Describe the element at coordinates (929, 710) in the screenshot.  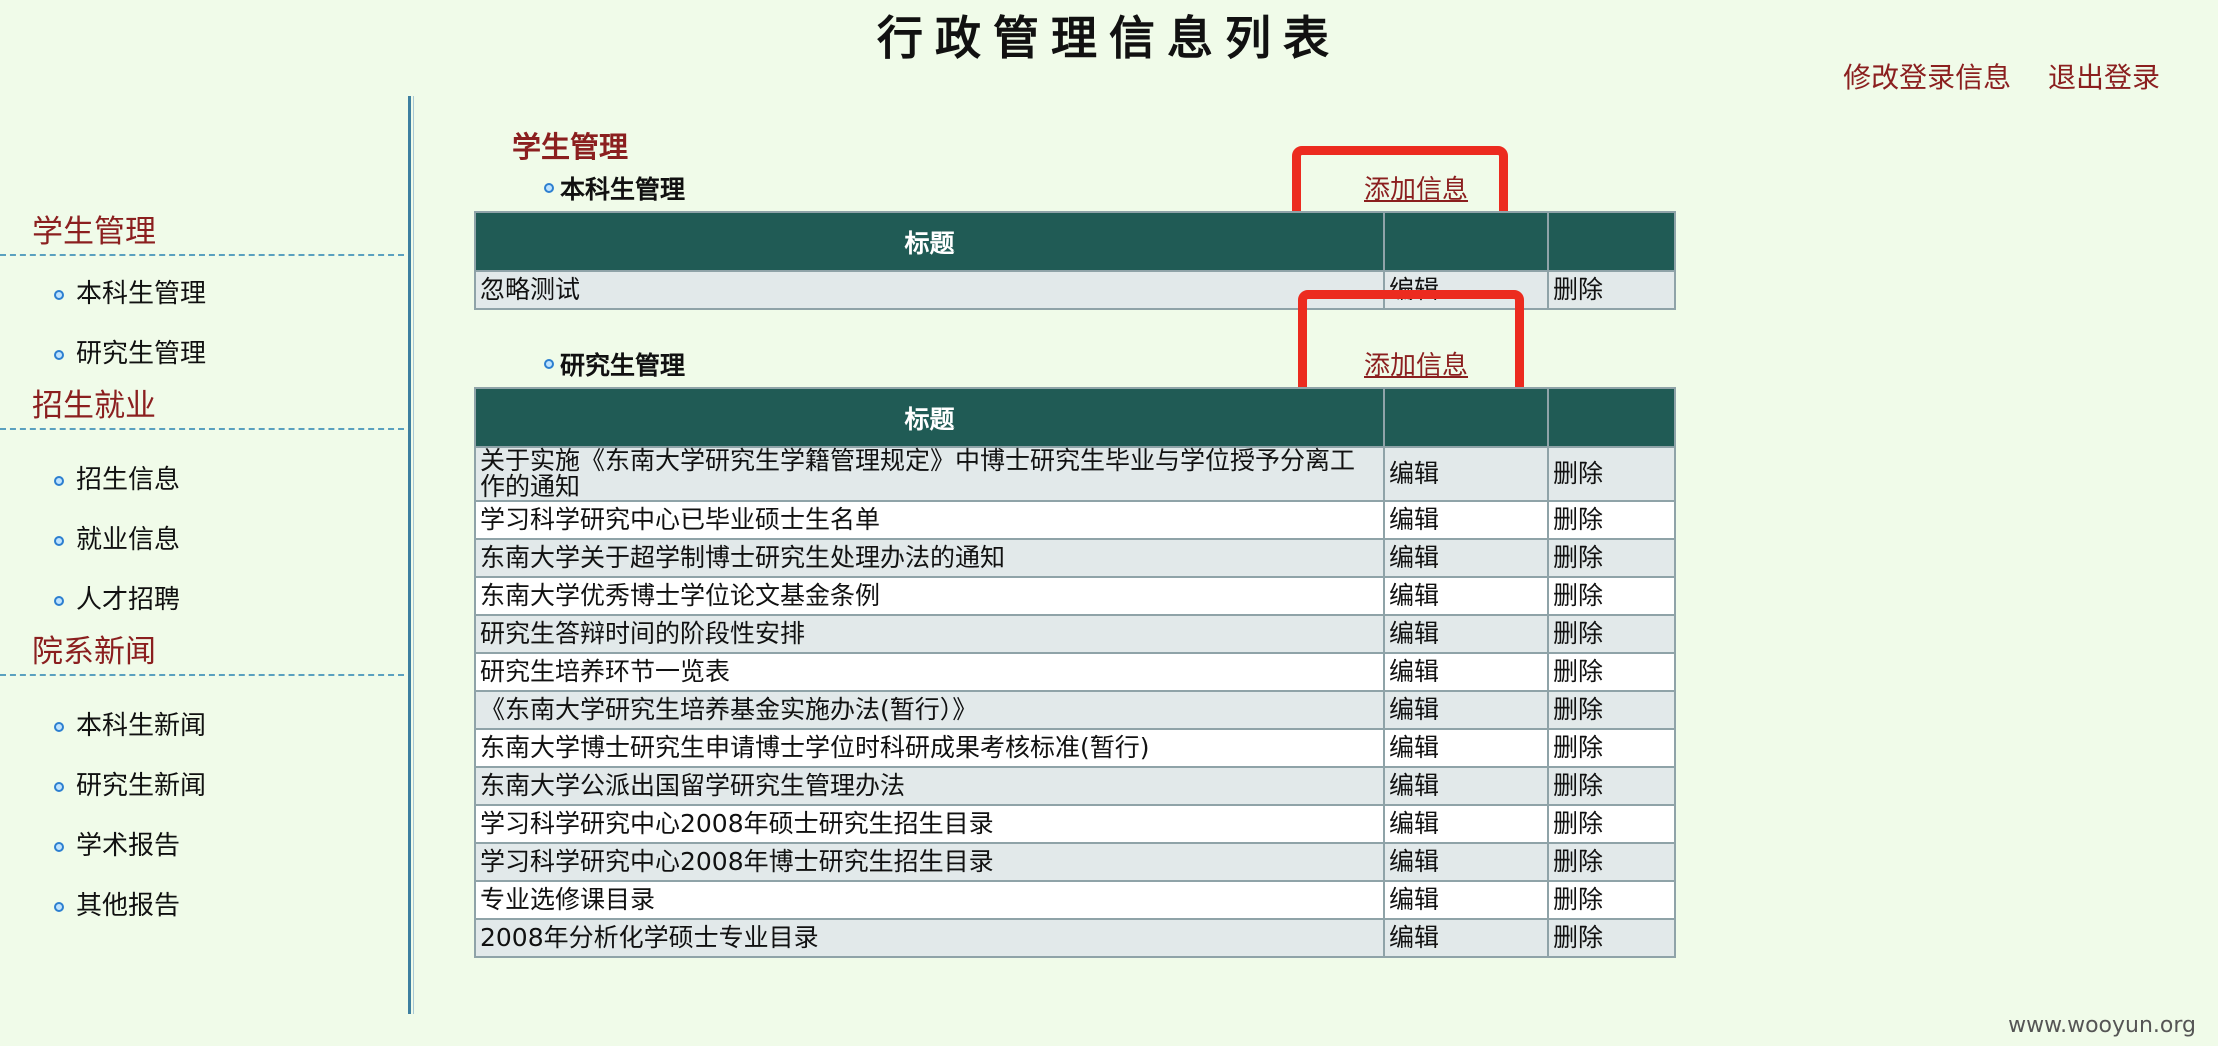
I see `row-title-cell: 《东南大学研究生培养基金实施办法(暂行）》` at that location.